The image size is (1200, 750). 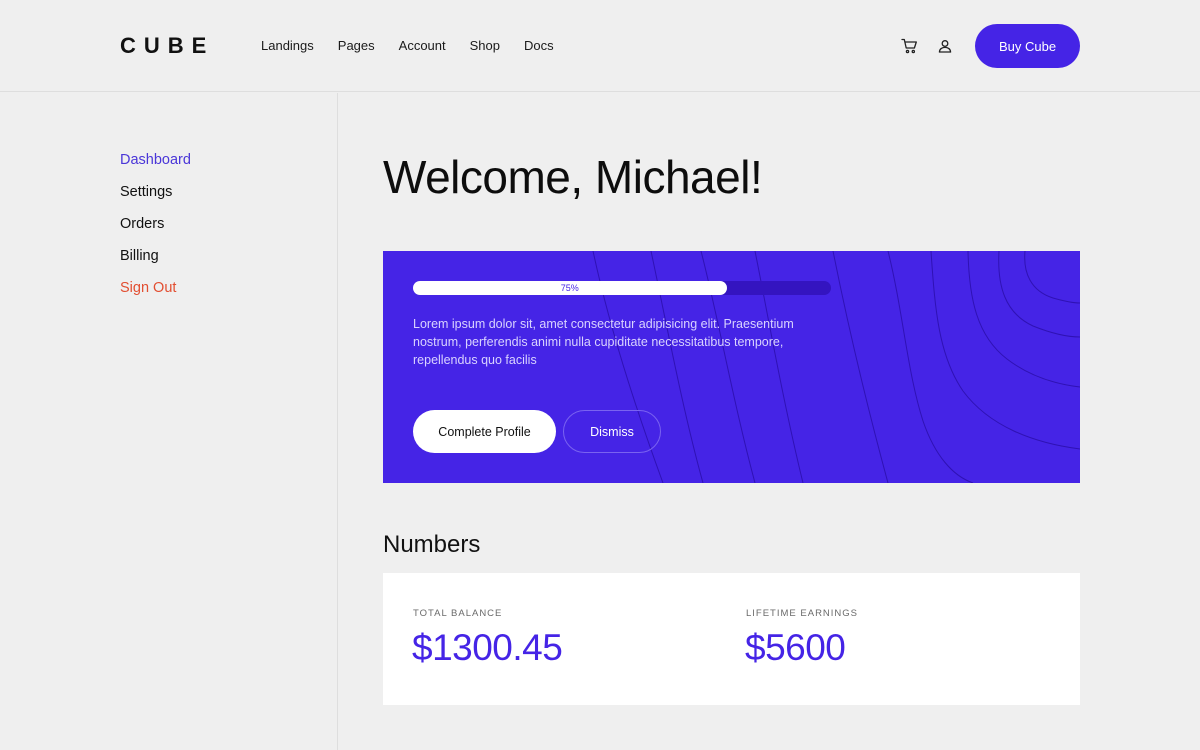 I want to click on cart-icon, so click(x=909, y=46).